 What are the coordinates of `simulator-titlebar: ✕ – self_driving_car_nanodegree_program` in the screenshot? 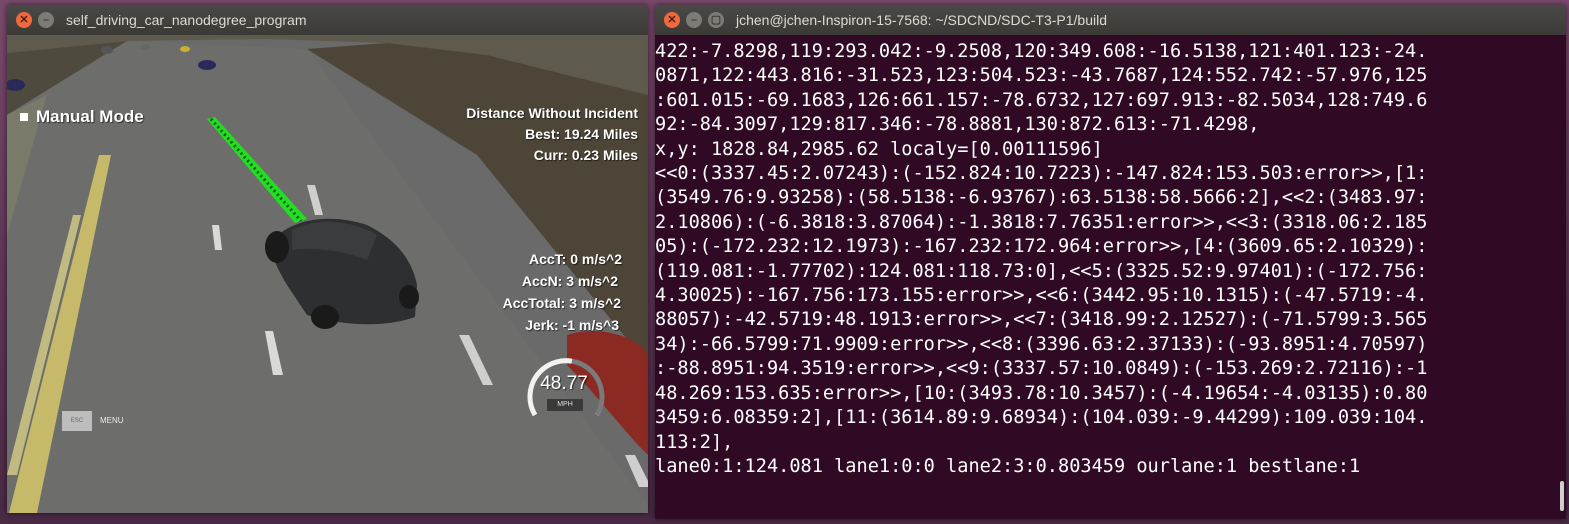 It's located at (327, 20).